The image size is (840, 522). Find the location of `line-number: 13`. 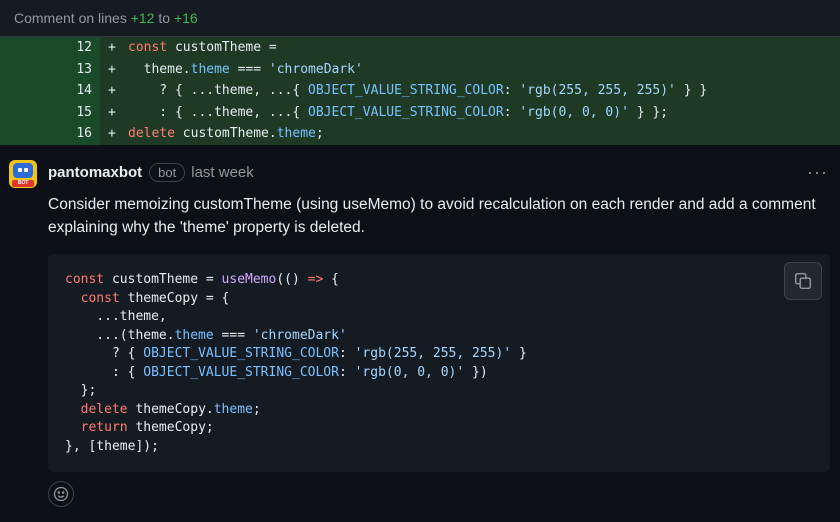

line-number: 13 is located at coordinates (46, 69).